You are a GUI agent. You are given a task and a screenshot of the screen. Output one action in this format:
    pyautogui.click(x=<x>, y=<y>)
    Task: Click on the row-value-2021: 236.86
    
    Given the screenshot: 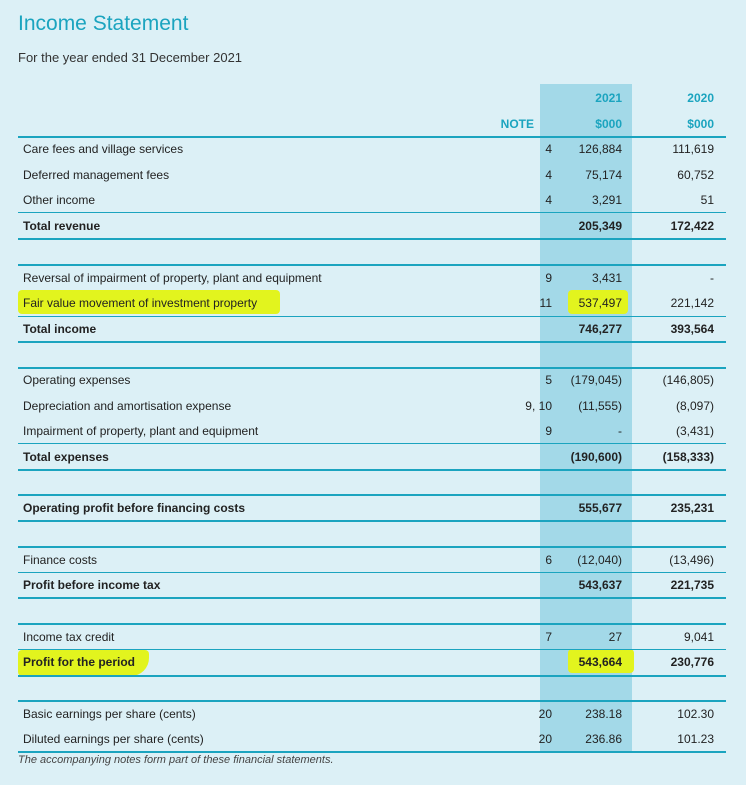 What is the action you would take?
    pyautogui.click(x=603, y=739)
    